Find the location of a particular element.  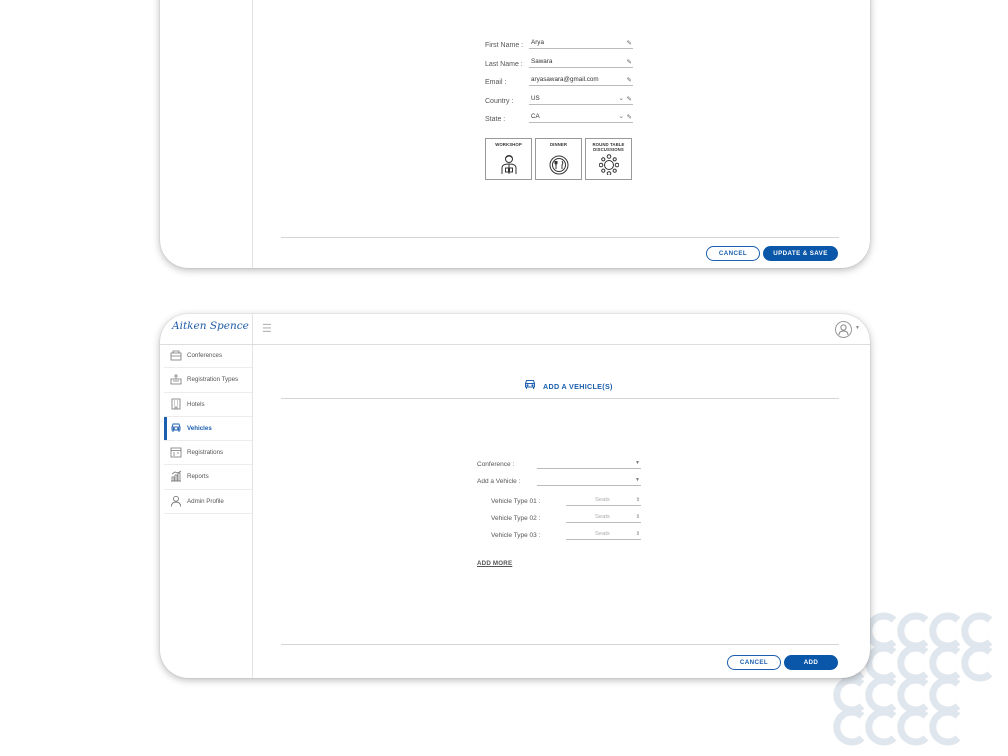

round-table-icon is located at coordinates (609, 164).